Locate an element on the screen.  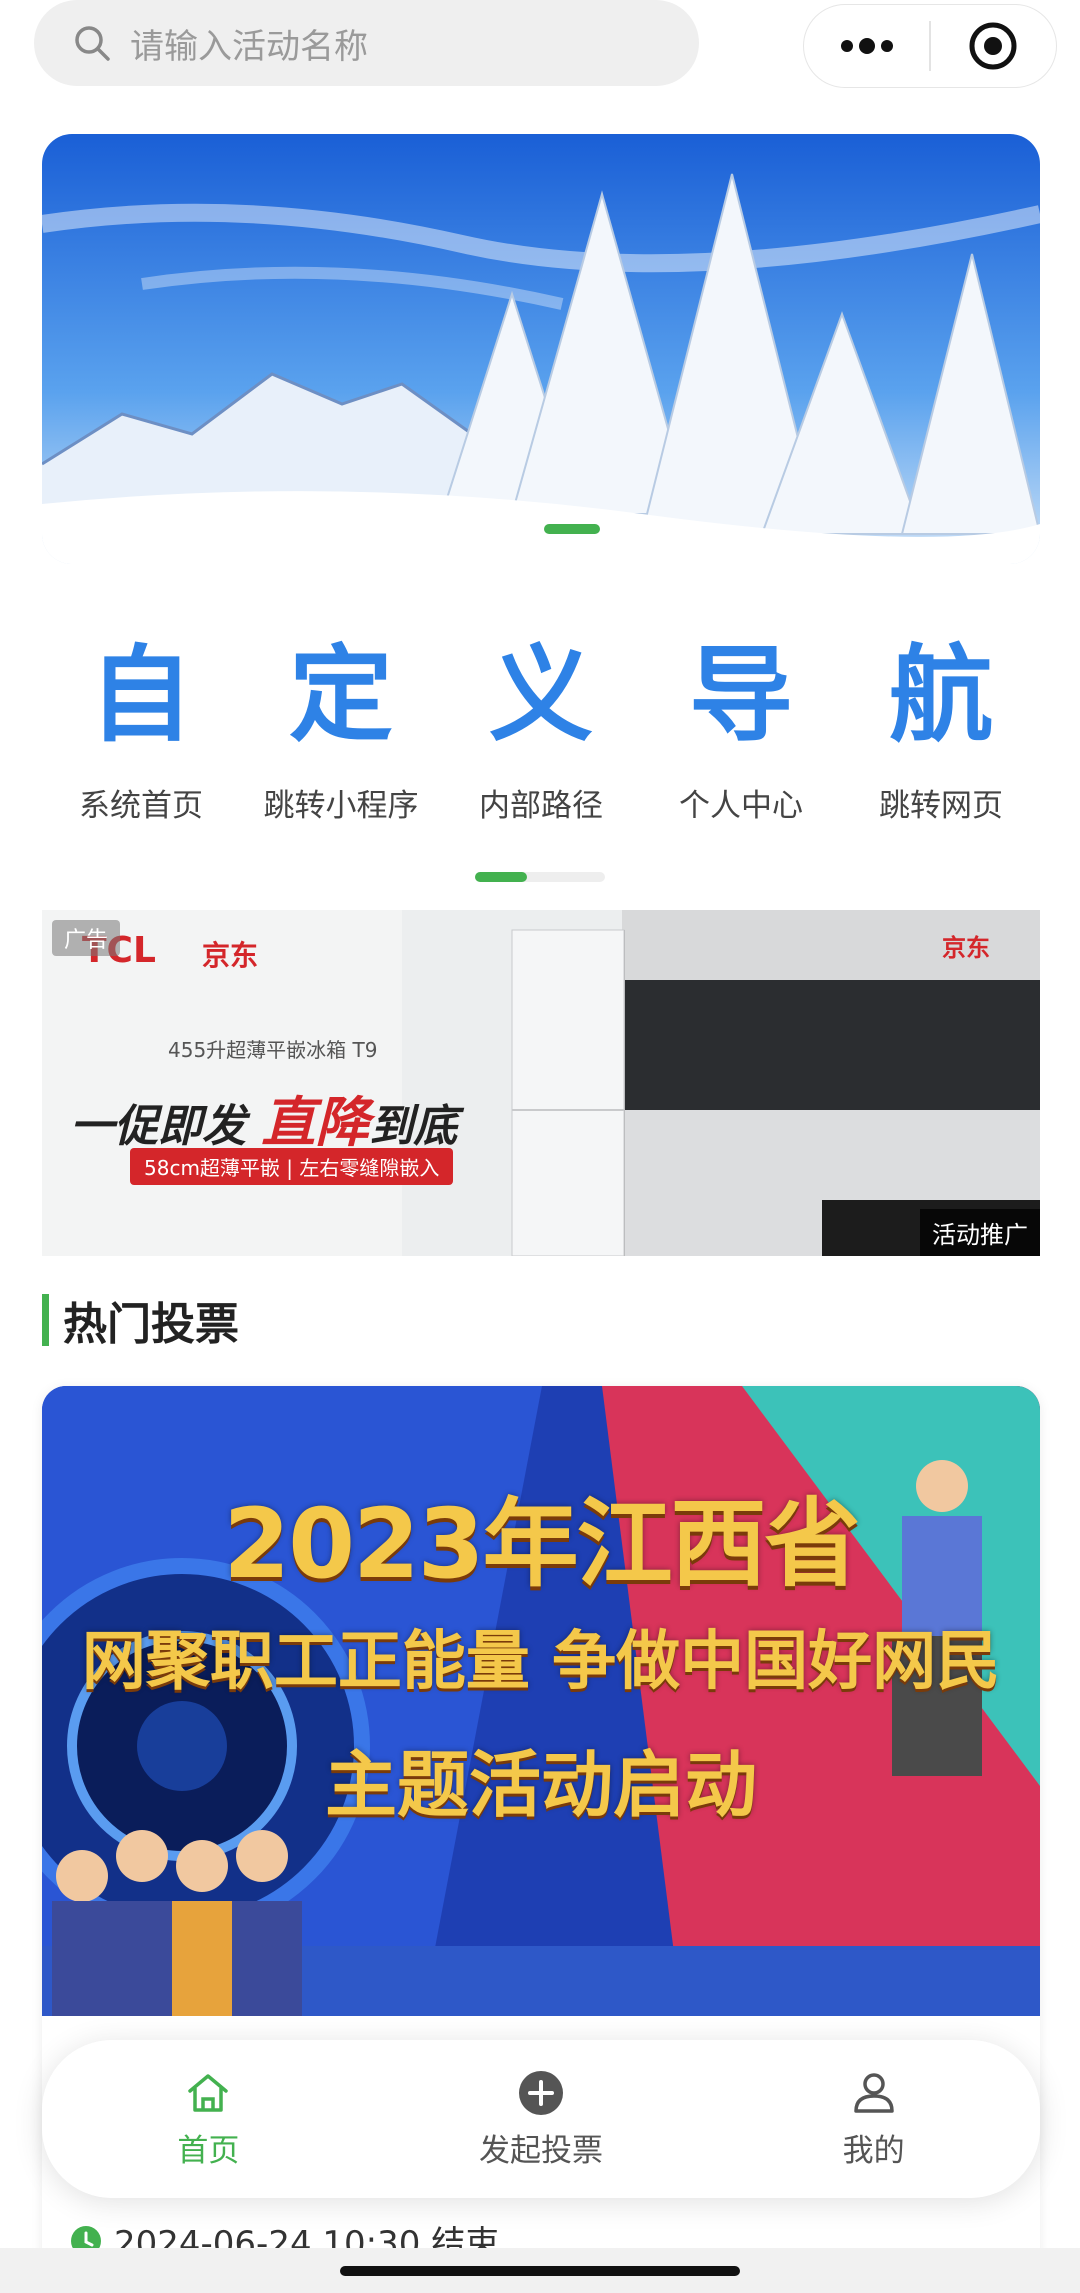
nav-item-home: 自 系统首页 is located at coordinates (141, 735).